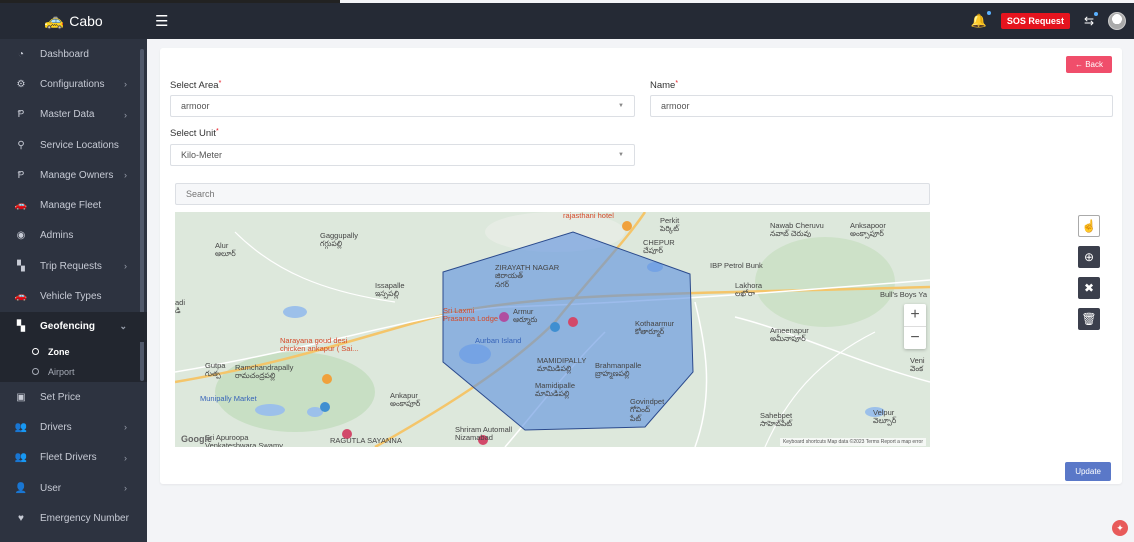 The width and height of the screenshot is (1134, 542). Describe the element at coordinates (981, 20) in the screenshot. I see `bell-icon: 🔔` at that location.